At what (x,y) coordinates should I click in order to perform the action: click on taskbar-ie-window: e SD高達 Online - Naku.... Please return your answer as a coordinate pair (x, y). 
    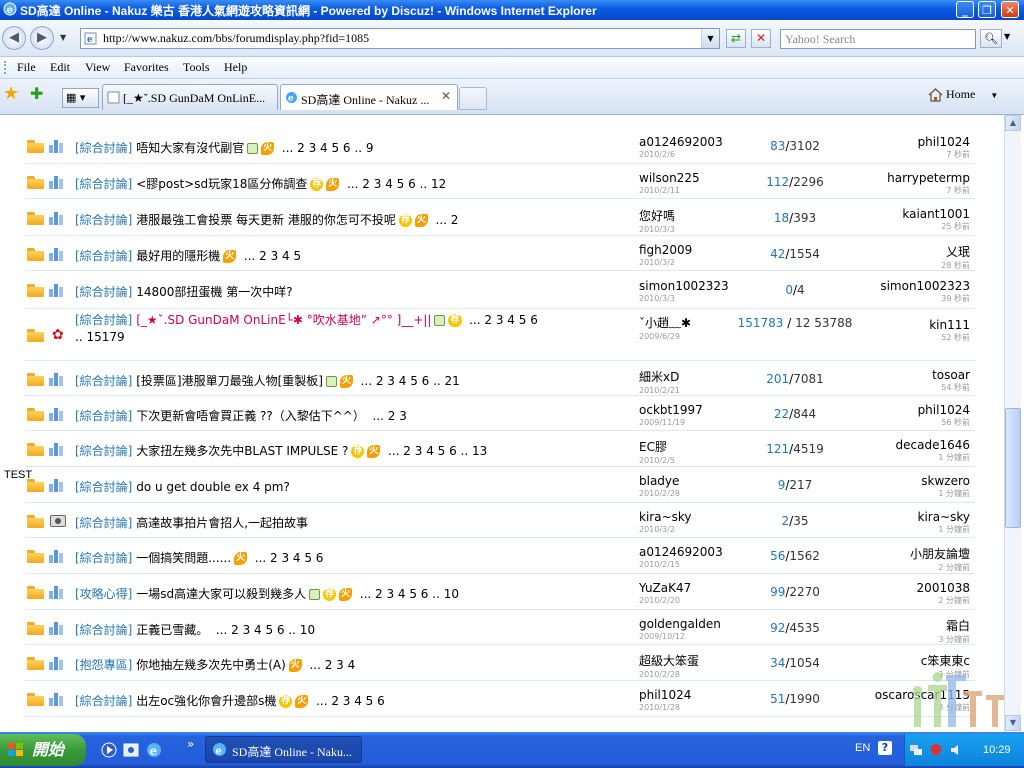
    Looking at the image, I should click on (283, 749).